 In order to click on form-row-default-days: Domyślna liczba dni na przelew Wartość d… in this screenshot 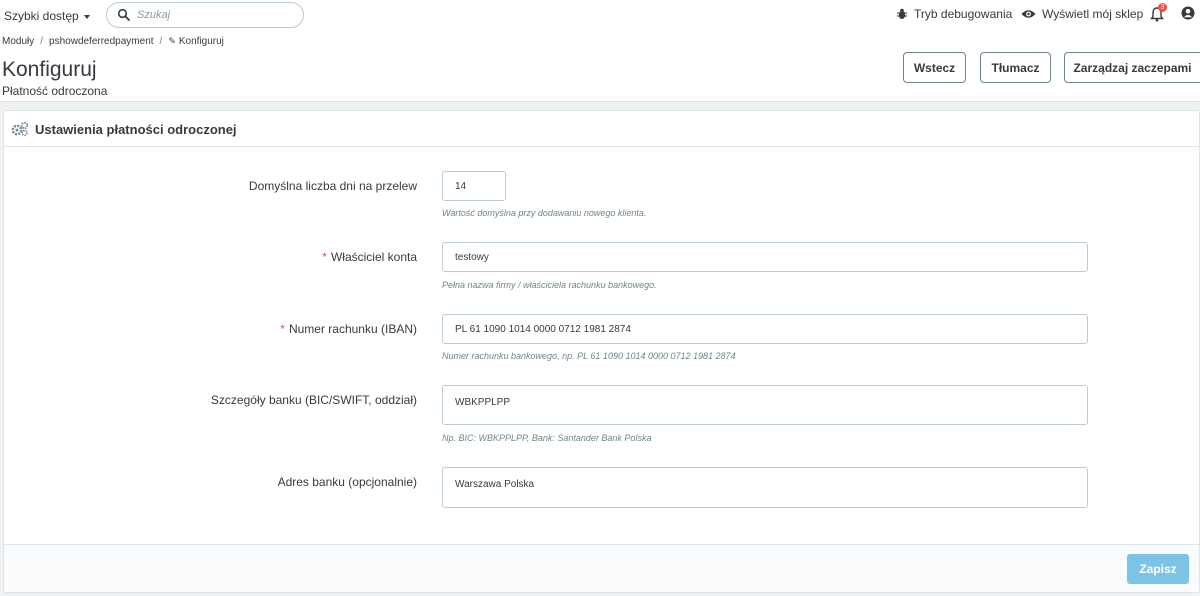, I will do `click(601, 201)`.